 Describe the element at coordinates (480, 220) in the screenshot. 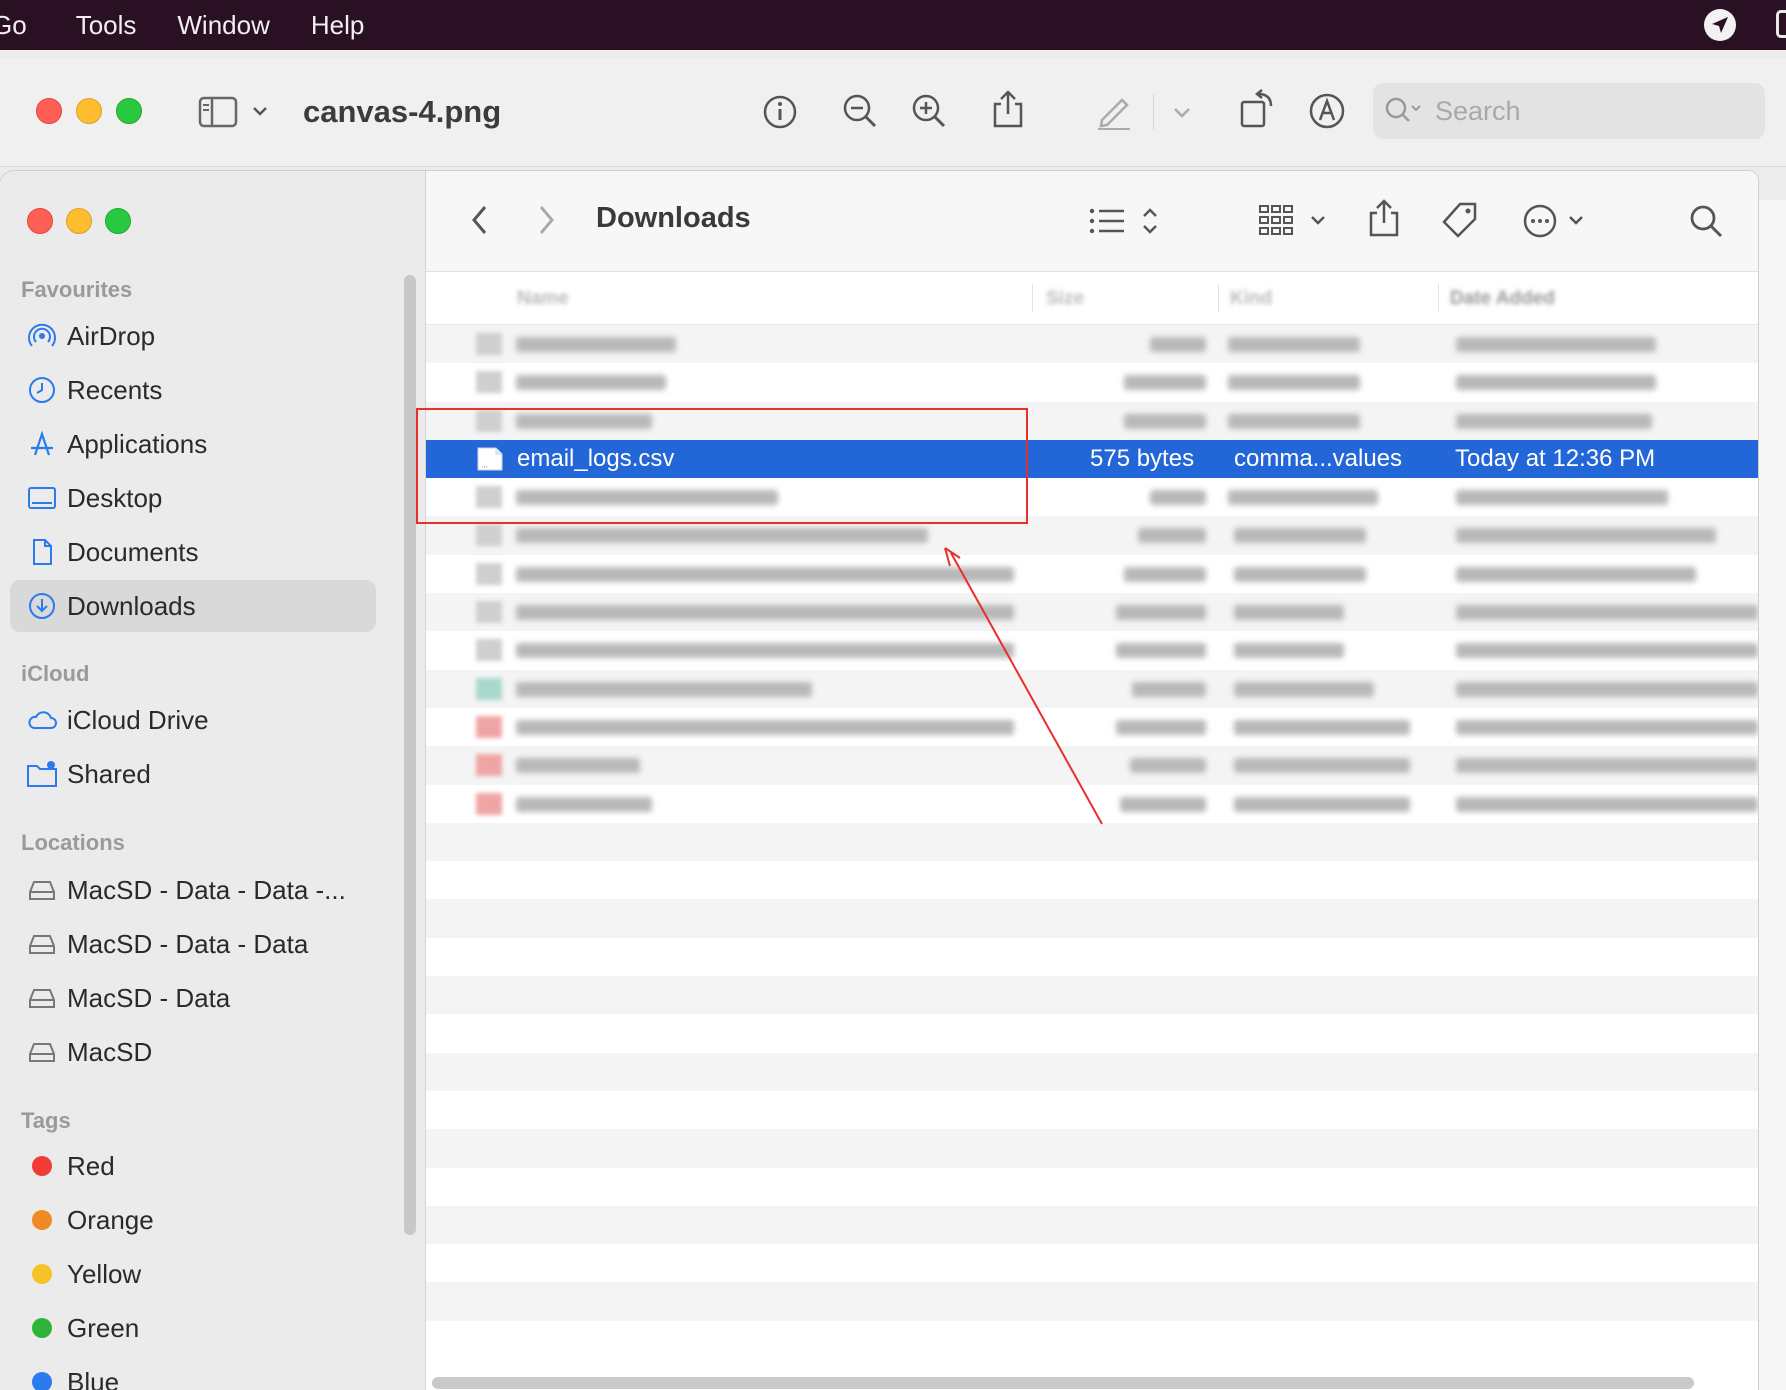

I see `back-icon` at that location.